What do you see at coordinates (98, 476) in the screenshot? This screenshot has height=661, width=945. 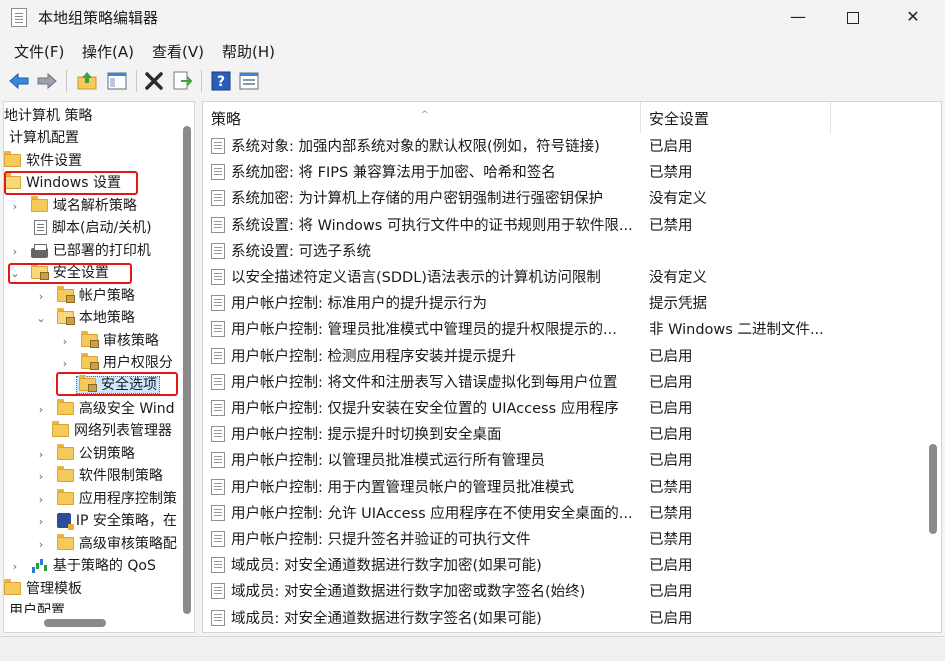 I see `tree-item-software-restriction: › 软件限制策略` at bounding box center [98, 476].